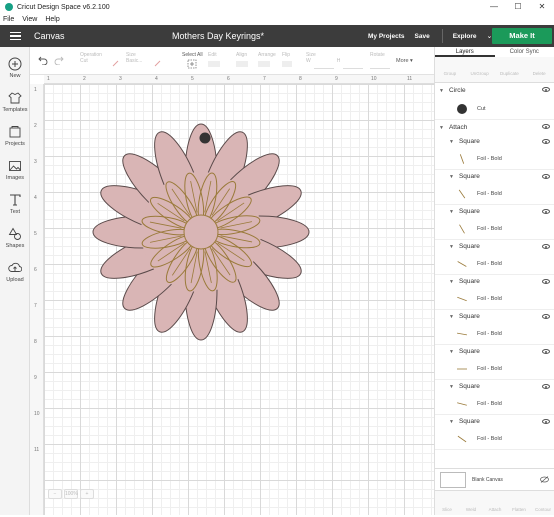 The image size is (554, 517). What do you see at coordinates (87, 494) in the screenshot?
I see `zoom-in-button: +` at bounding box center [87, 494].